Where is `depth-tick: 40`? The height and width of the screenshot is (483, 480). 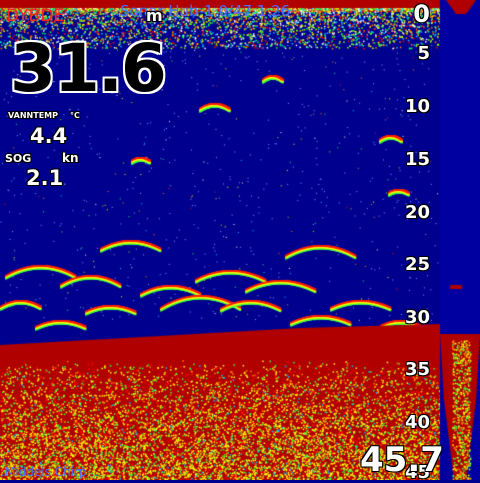 depth-tick: 40 is located at coordinates (417, 422).